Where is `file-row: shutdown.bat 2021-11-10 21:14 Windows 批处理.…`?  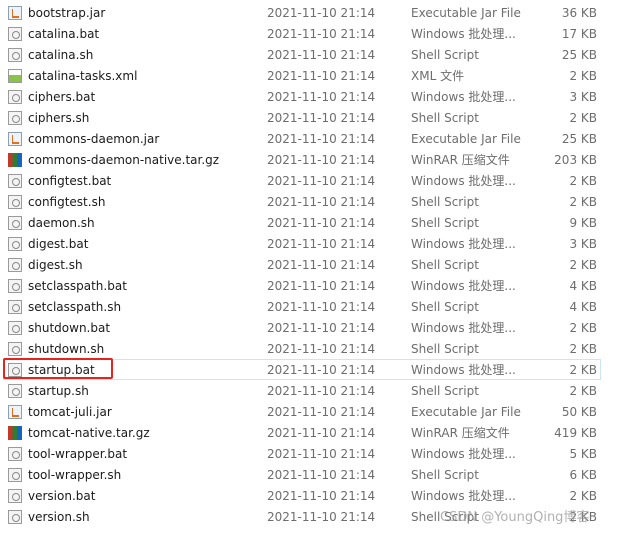 file-row: shutdown.bat 2021-11-10 21:14 Windows 批处理.… is located at coordinates (302, 327).